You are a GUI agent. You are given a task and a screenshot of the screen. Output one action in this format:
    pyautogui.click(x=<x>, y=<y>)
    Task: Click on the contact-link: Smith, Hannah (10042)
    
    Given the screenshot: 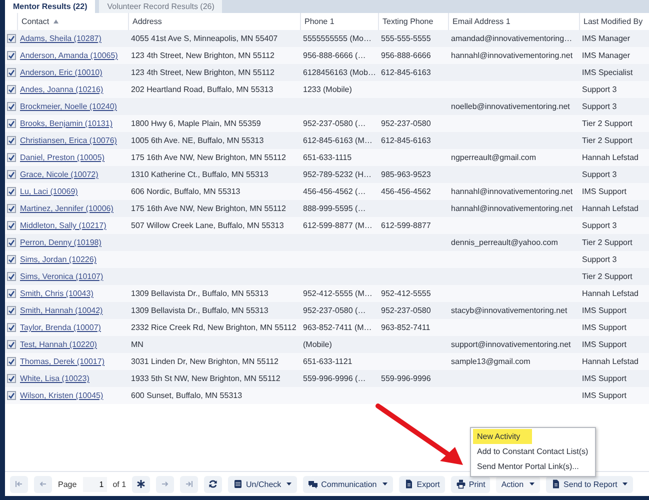 What is the action you would take?
    pyautogui.click(x=61, y=310)
    